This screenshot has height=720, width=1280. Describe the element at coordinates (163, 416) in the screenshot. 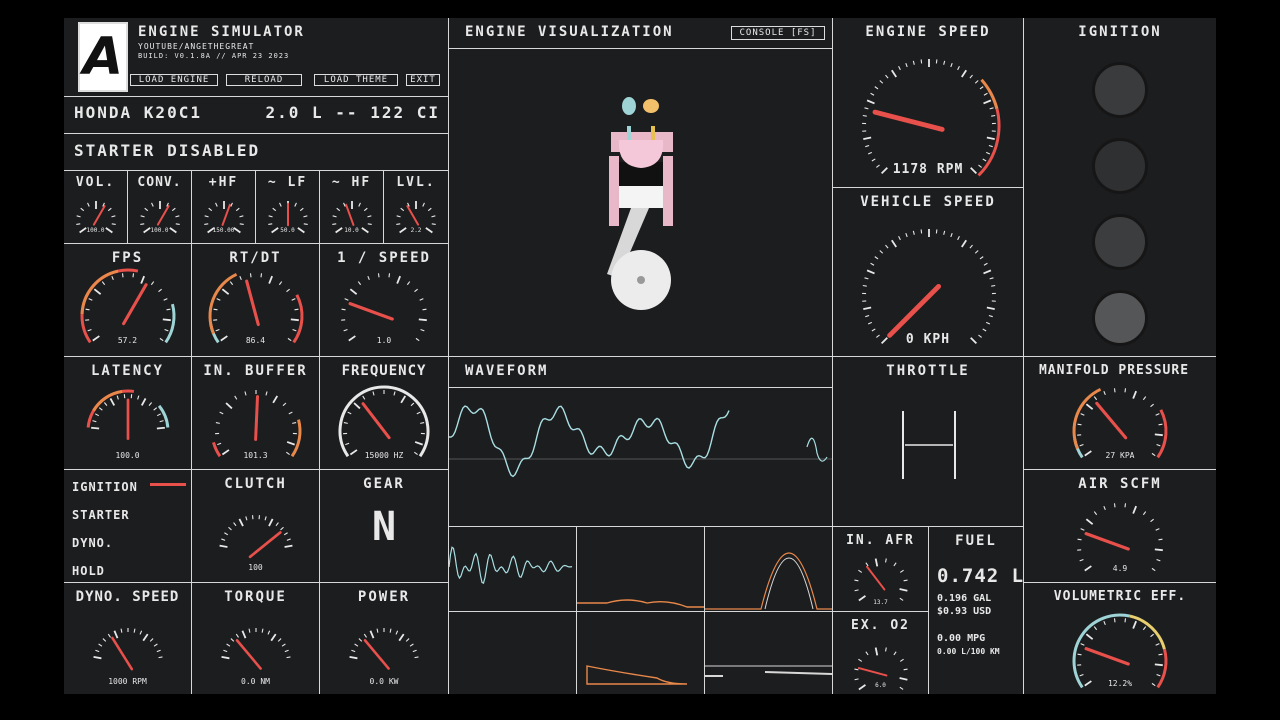

I see `gauge-arc-cyan` at that location.